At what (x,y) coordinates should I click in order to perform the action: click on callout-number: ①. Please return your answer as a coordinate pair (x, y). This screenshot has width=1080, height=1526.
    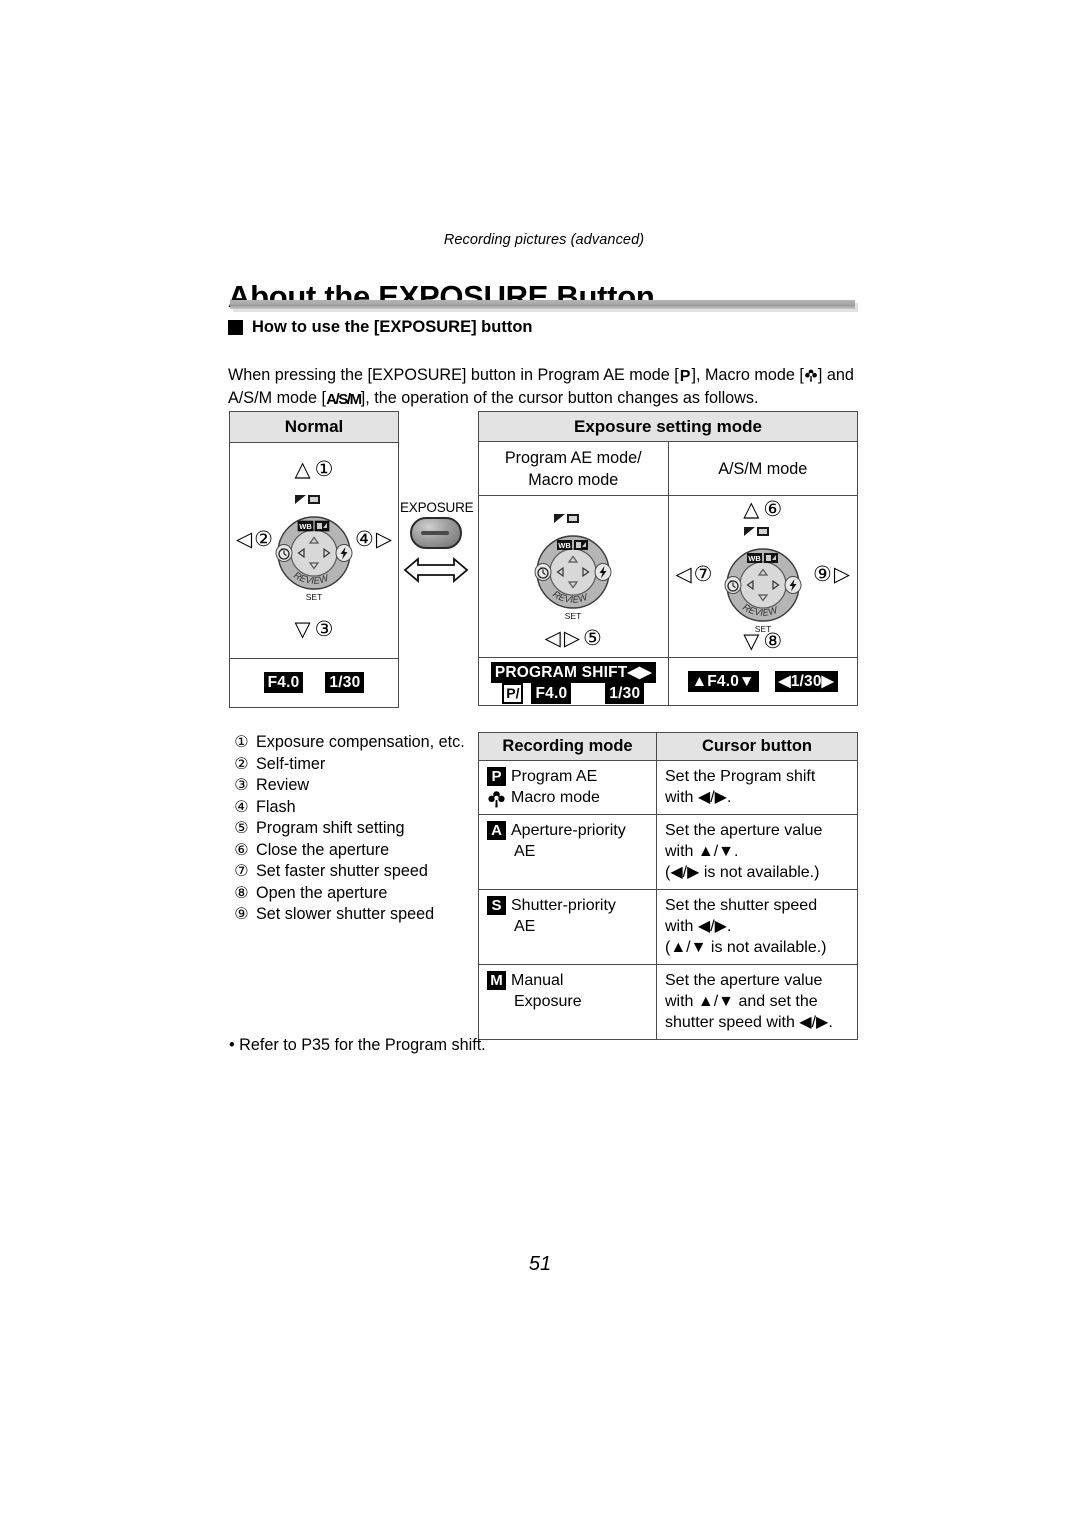
    Looking at the image, I should click on (241, 742).